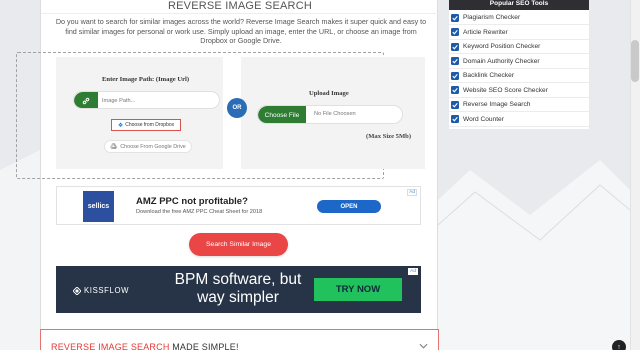 Image resolution: width=640 pixels, height=350 pixels. I want to click on ad-headline-line1: BPM software, but, so click(238, 279).